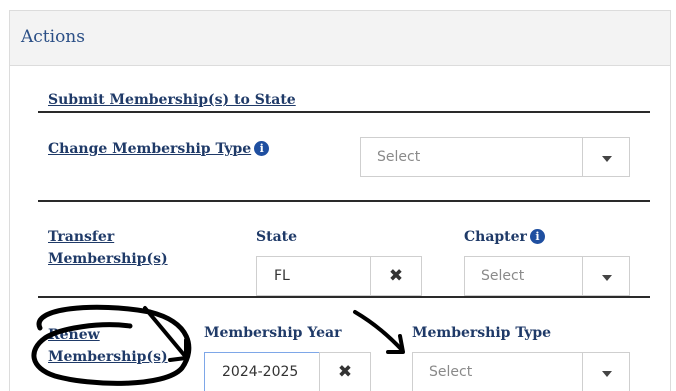 The height and width of the screenshot is (391, 676). Describe the element at coordinates (282, 276) in the screenshot. I see `state-value: FL` at that location.